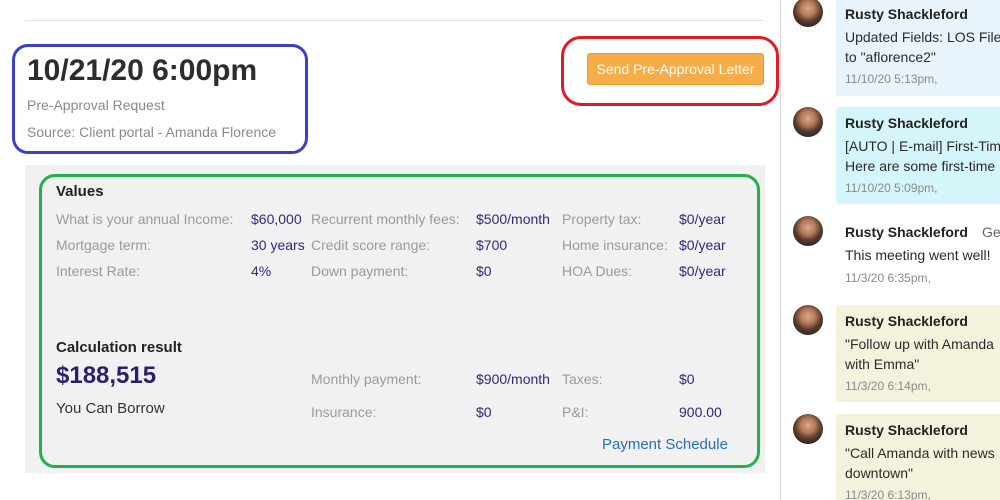 The width and height of the screenshot is (1000, 500). Describe the element at coordinates (888, 278) in the screenshot. I see `activity-timestamp: 11/3/20 6:35pm,` at that location.